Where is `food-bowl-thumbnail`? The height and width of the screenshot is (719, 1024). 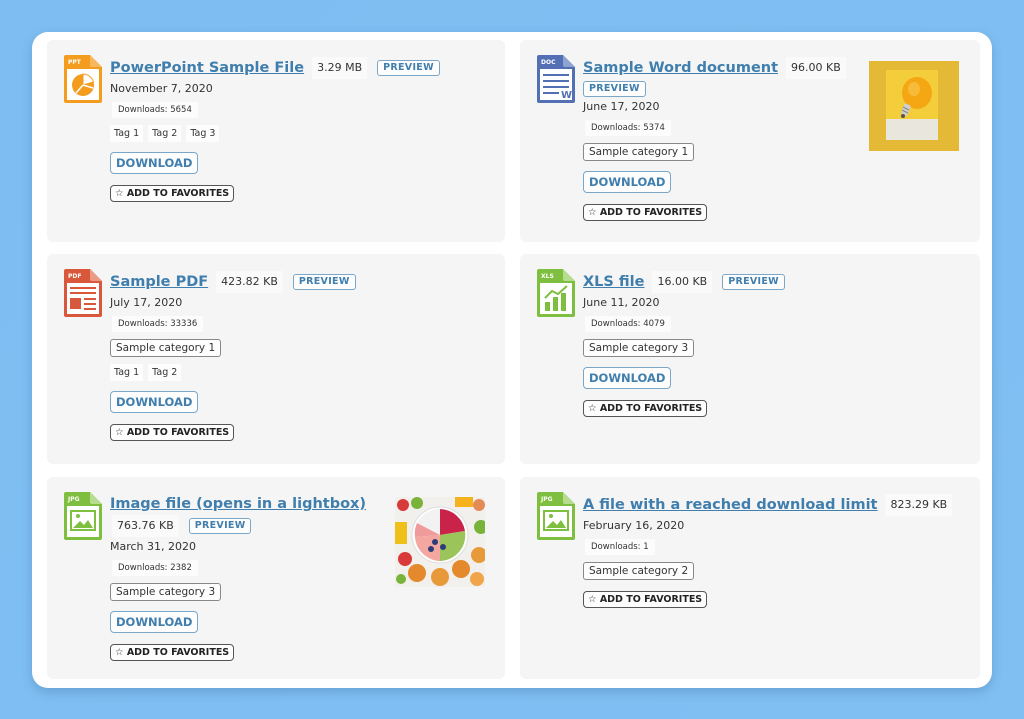
food-bowl-thumbnail is located at coordinates (440, 542).